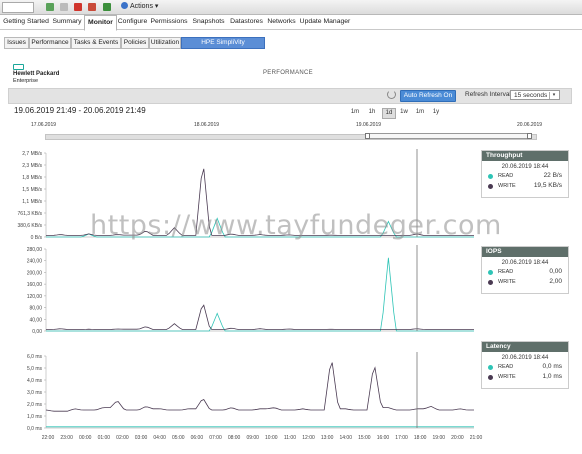  Describe the element at coordinates (552, 366) in the screenshot. I see `legend-value: 0,0 ms` at that location.